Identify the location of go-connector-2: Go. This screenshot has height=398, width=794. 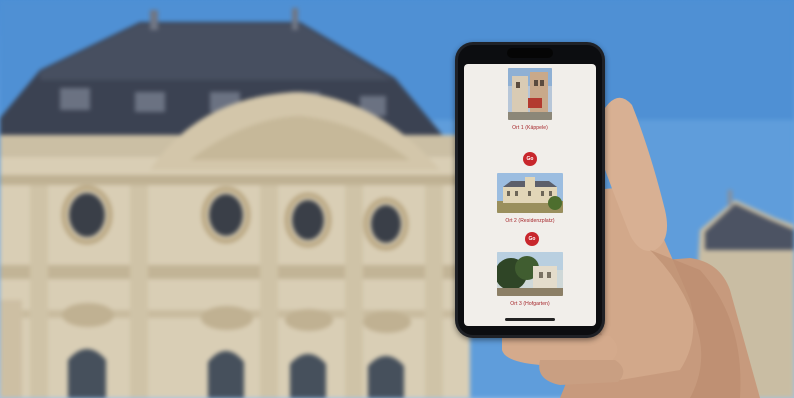
(532, 239).